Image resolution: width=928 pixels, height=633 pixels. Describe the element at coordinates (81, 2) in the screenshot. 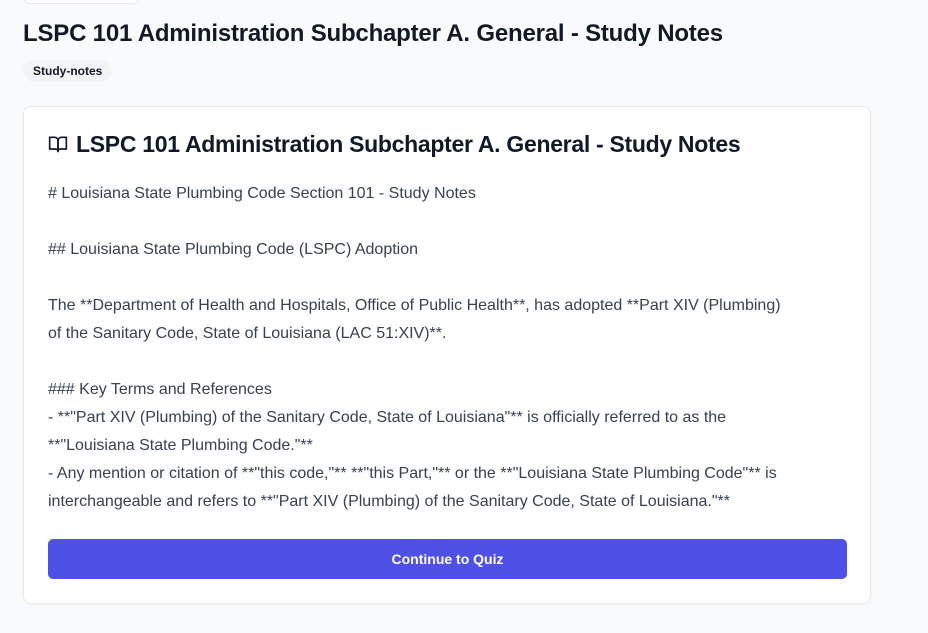

I see `previous-card-edge` at that location.